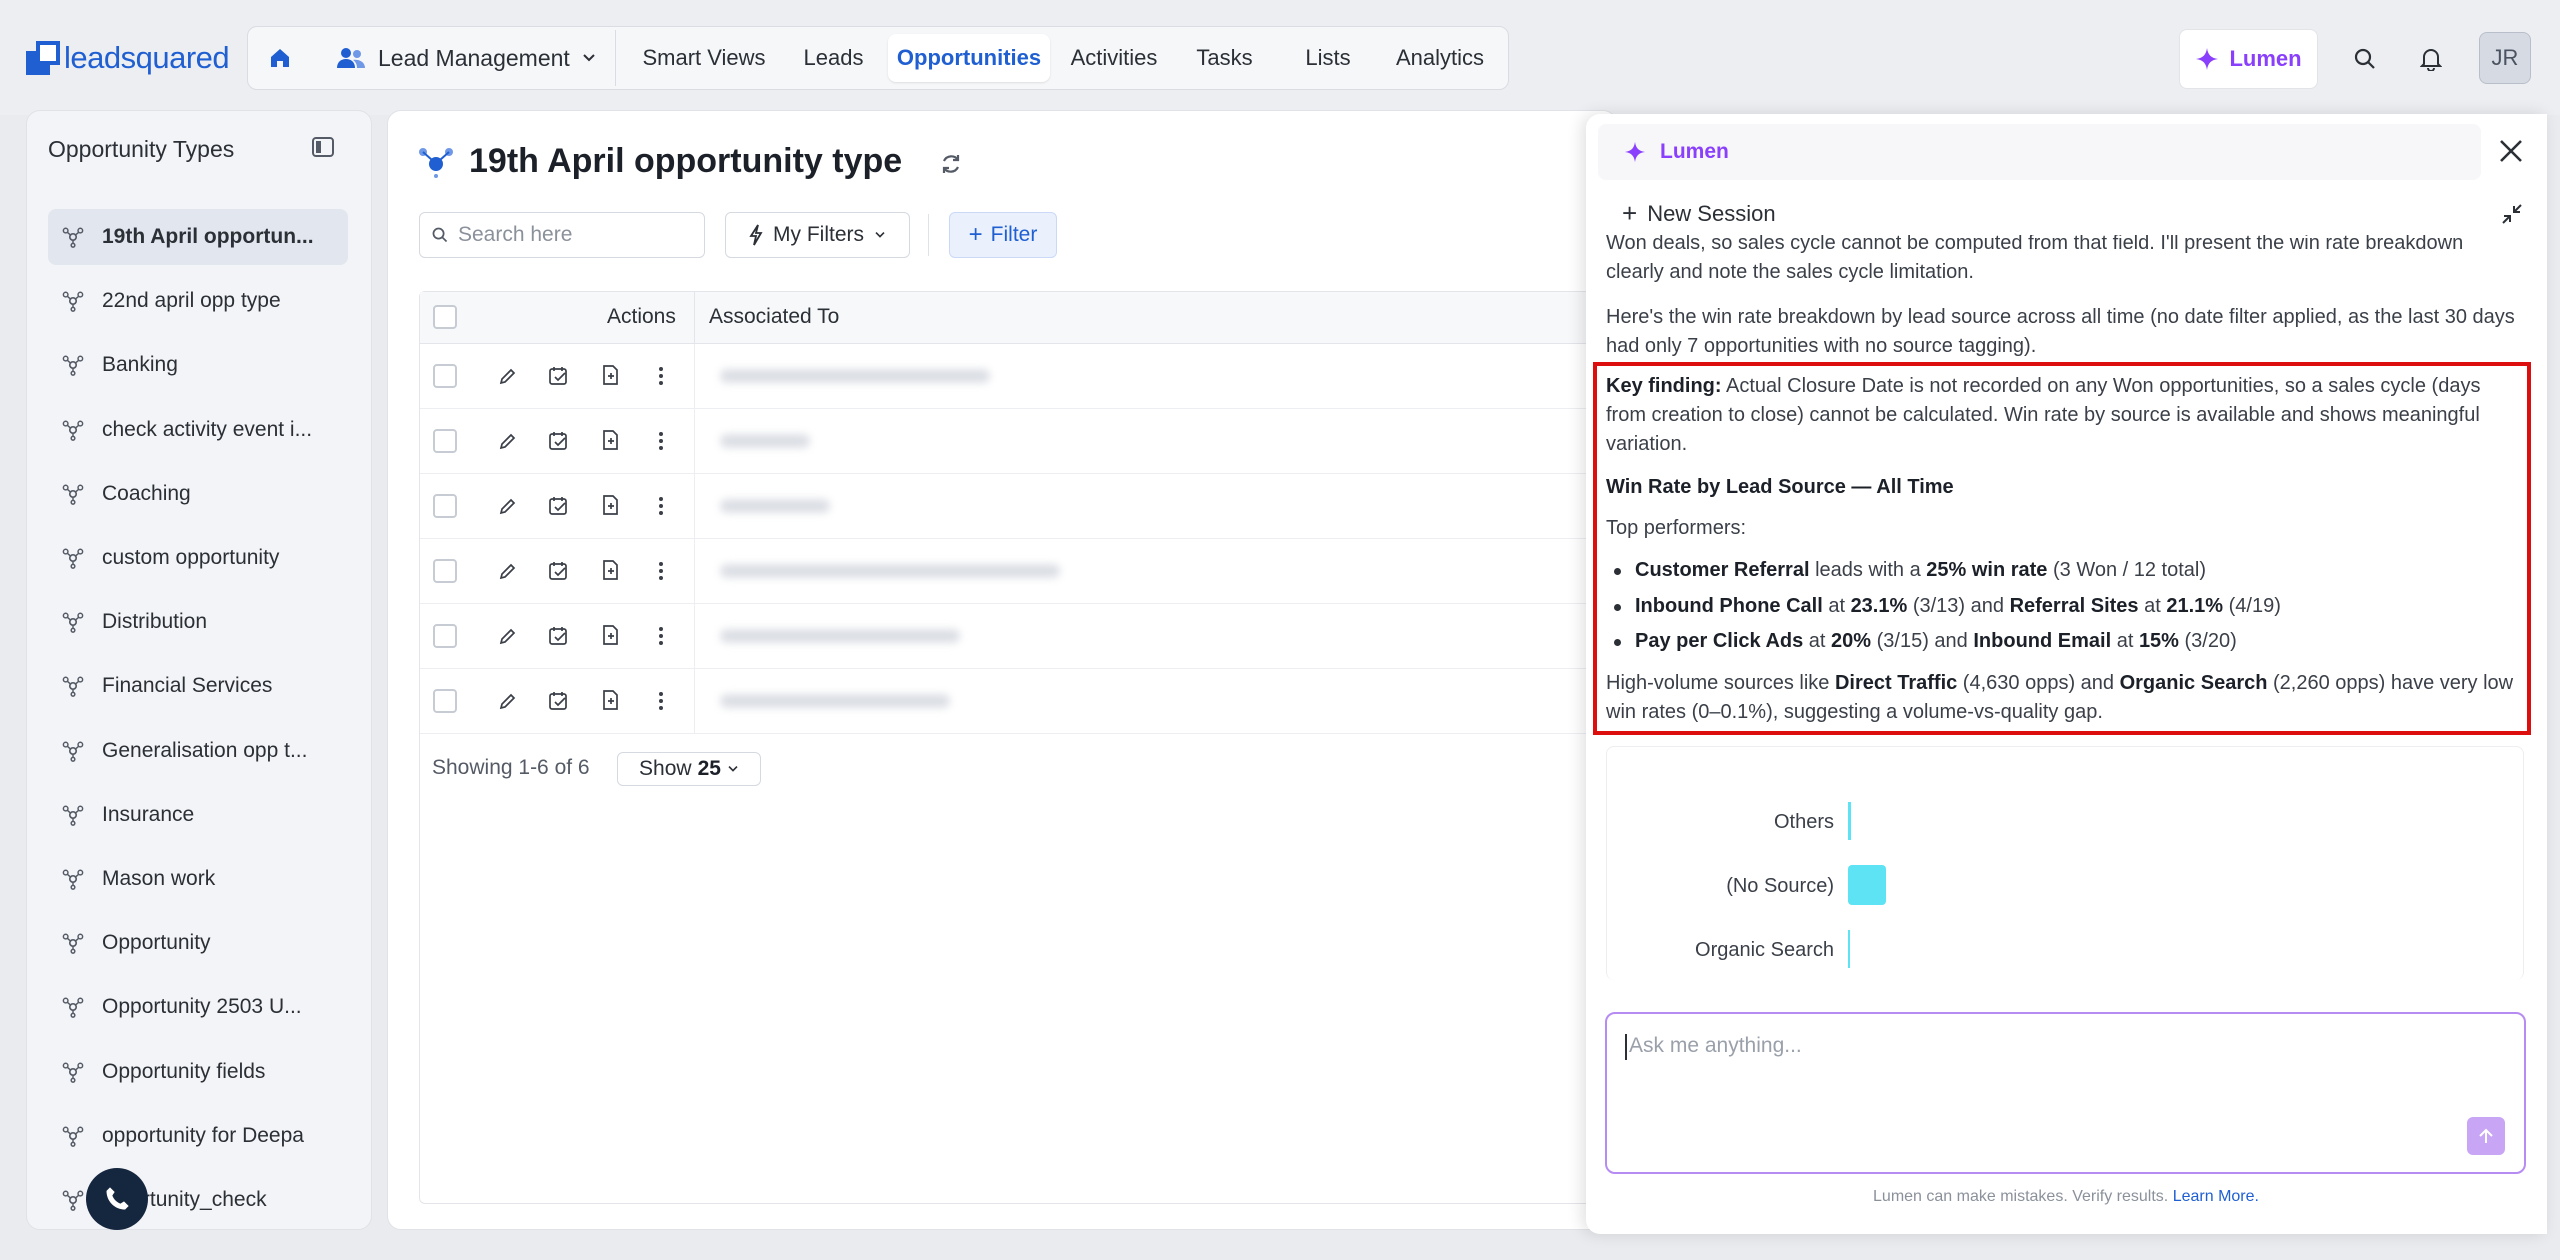 The height and width of the screenshot is (1260, 2560). What do you see at coordinates (704, 58) in the screenshot?
I see `tab-smart-views: Smart Views` at bounding box center [704, 58].